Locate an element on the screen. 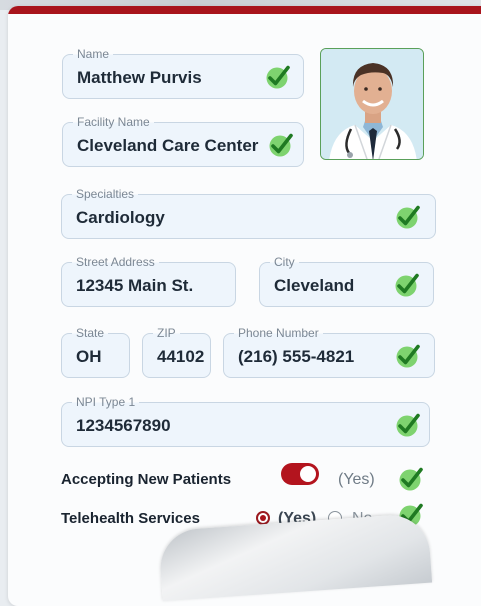  state-value: OH is located at coordinates (89, 356).